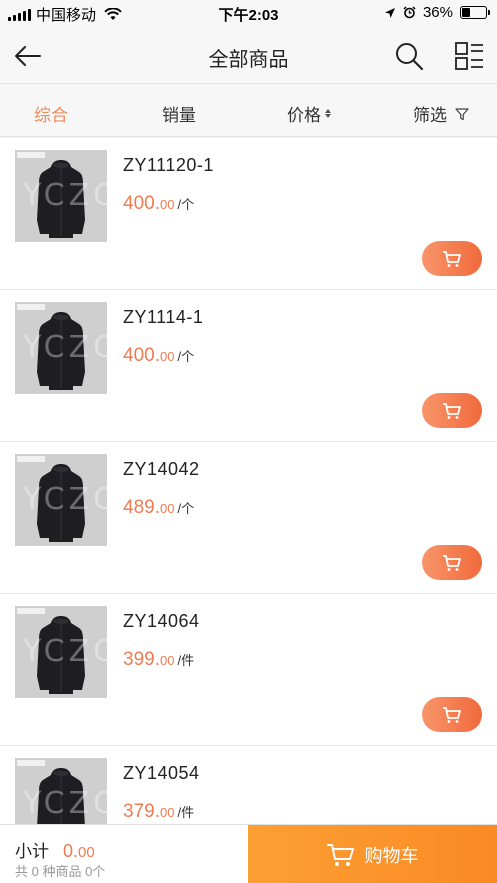  What do you see at coordinates (248, 111) in the screenshot?
I see `filter-bar: 综合 销量 价格 筛选` at bounding box center [248, 111].